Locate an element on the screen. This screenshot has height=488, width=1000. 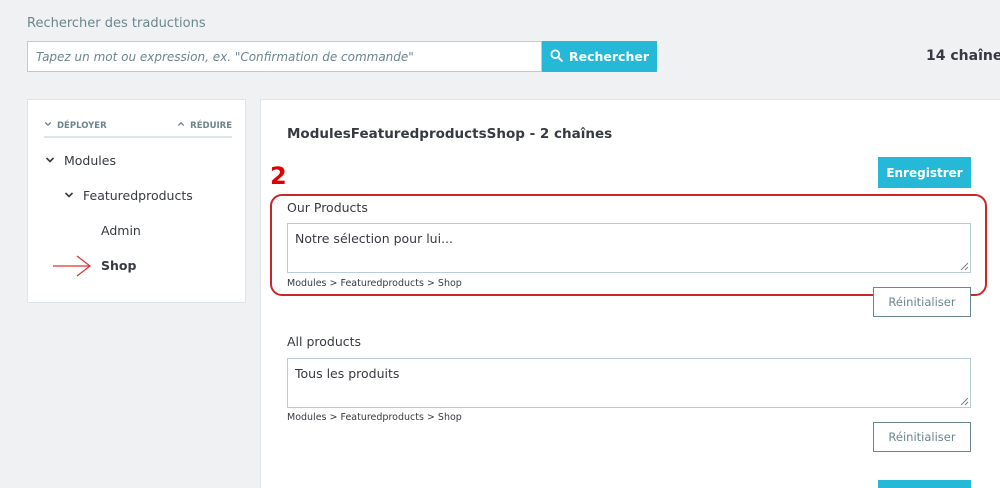
tree-node-modules: Modules is located at coordinates (80, 160).